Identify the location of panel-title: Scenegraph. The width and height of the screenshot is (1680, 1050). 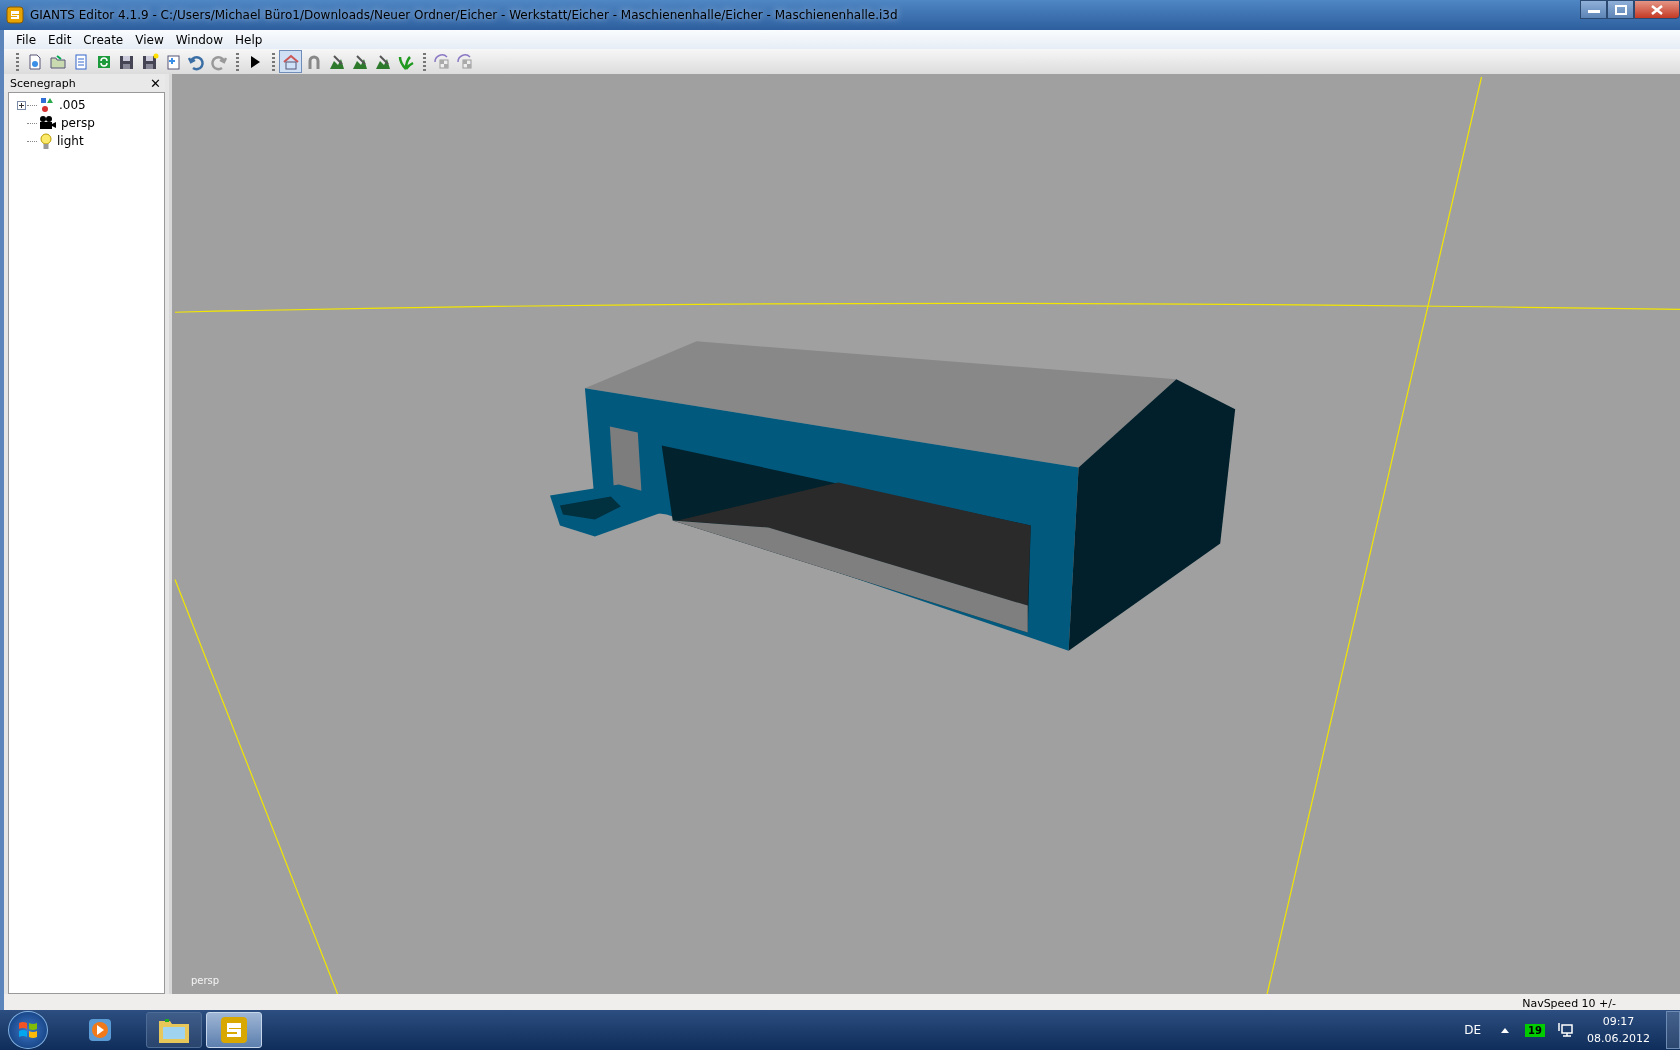
(43, 83).